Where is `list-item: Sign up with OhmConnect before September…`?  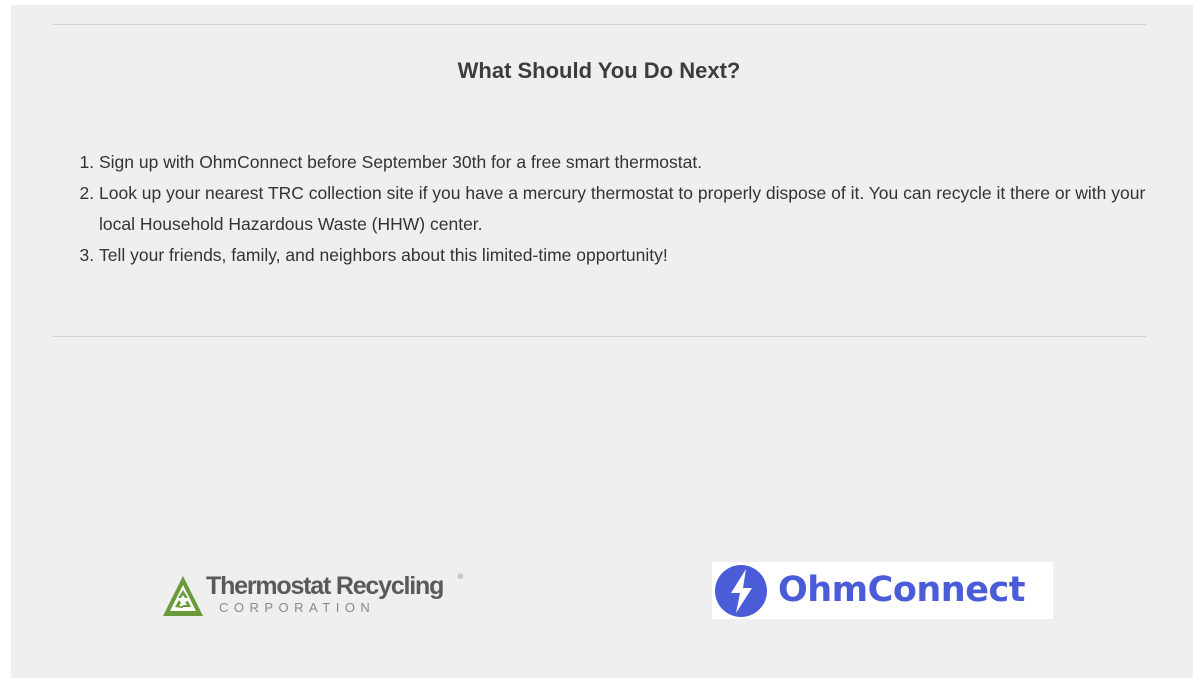
list-item: Sign up with OhmConnect before September… is located at coordinates (629, 162).